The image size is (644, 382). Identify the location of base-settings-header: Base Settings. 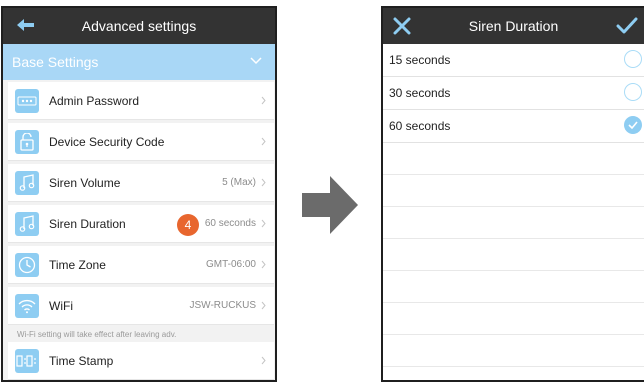
(139, 62).